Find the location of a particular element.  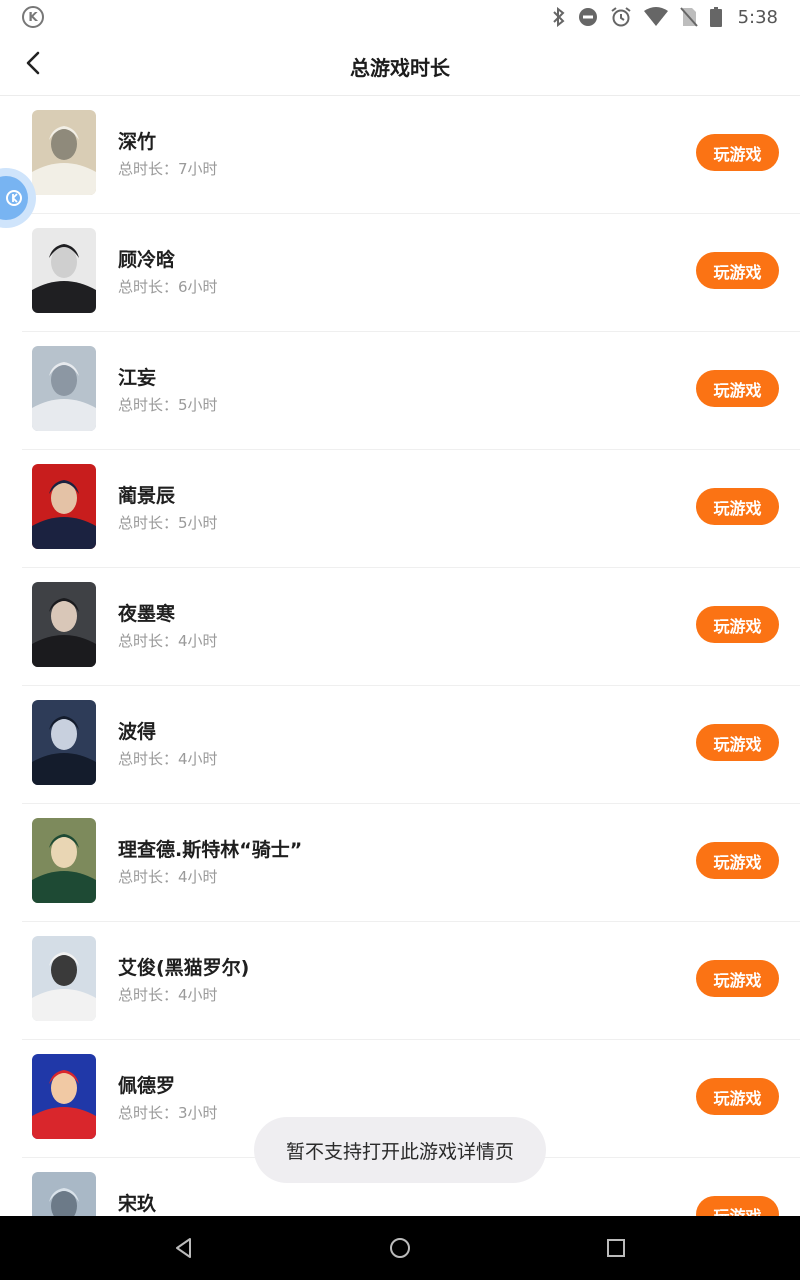

back-triangle-icon is located at coordinates (184, 1248).